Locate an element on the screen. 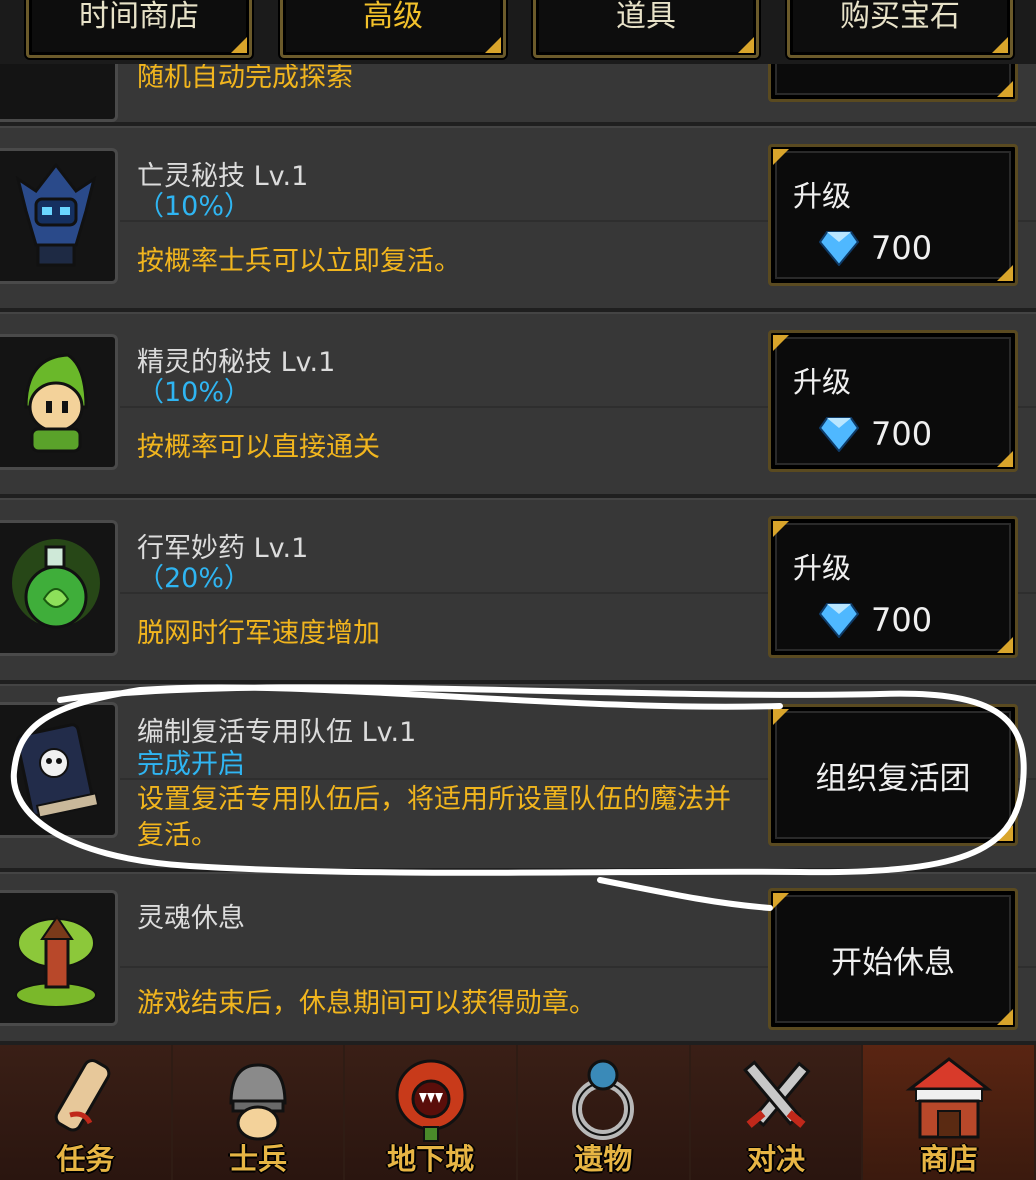 This screenshot has width=1036, height=1180. ring-relic-icon is located at coordinates (603, 1099).